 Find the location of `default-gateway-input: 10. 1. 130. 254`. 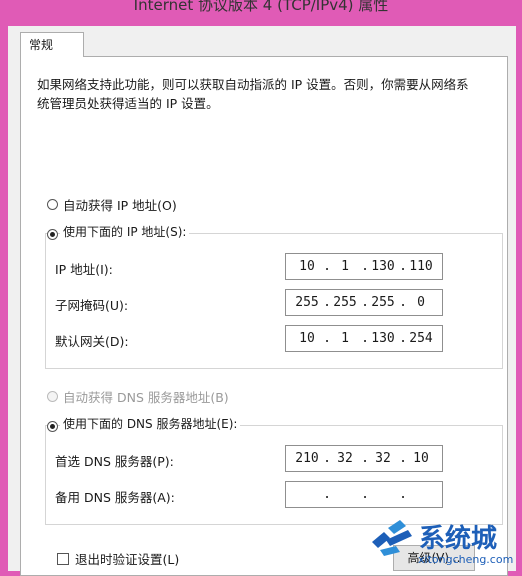

default-gateway-input: 10. 1. 130. 254 is located at coordinates (364, 338).